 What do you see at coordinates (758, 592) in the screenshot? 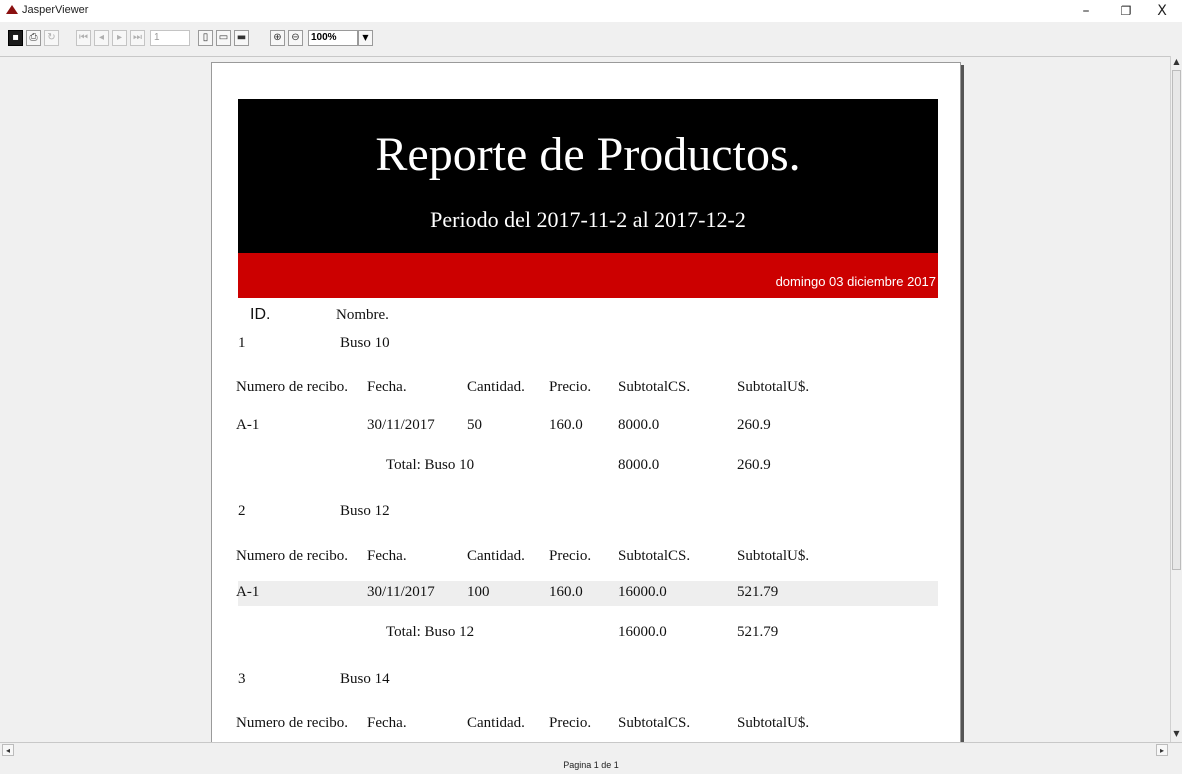
I see `row-subtotal-us: 521.79` at bounding box center [758, 592].